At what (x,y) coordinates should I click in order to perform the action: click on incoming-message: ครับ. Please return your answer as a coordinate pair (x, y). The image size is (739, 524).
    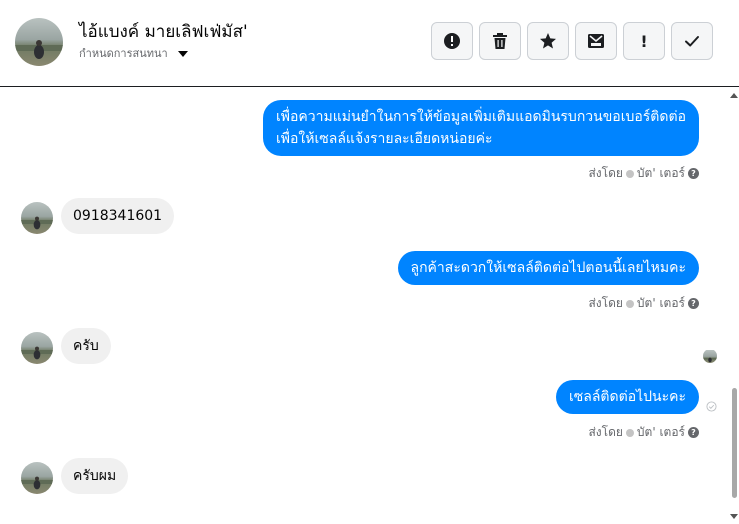
    Looking at the image, I should click on (86, 346).